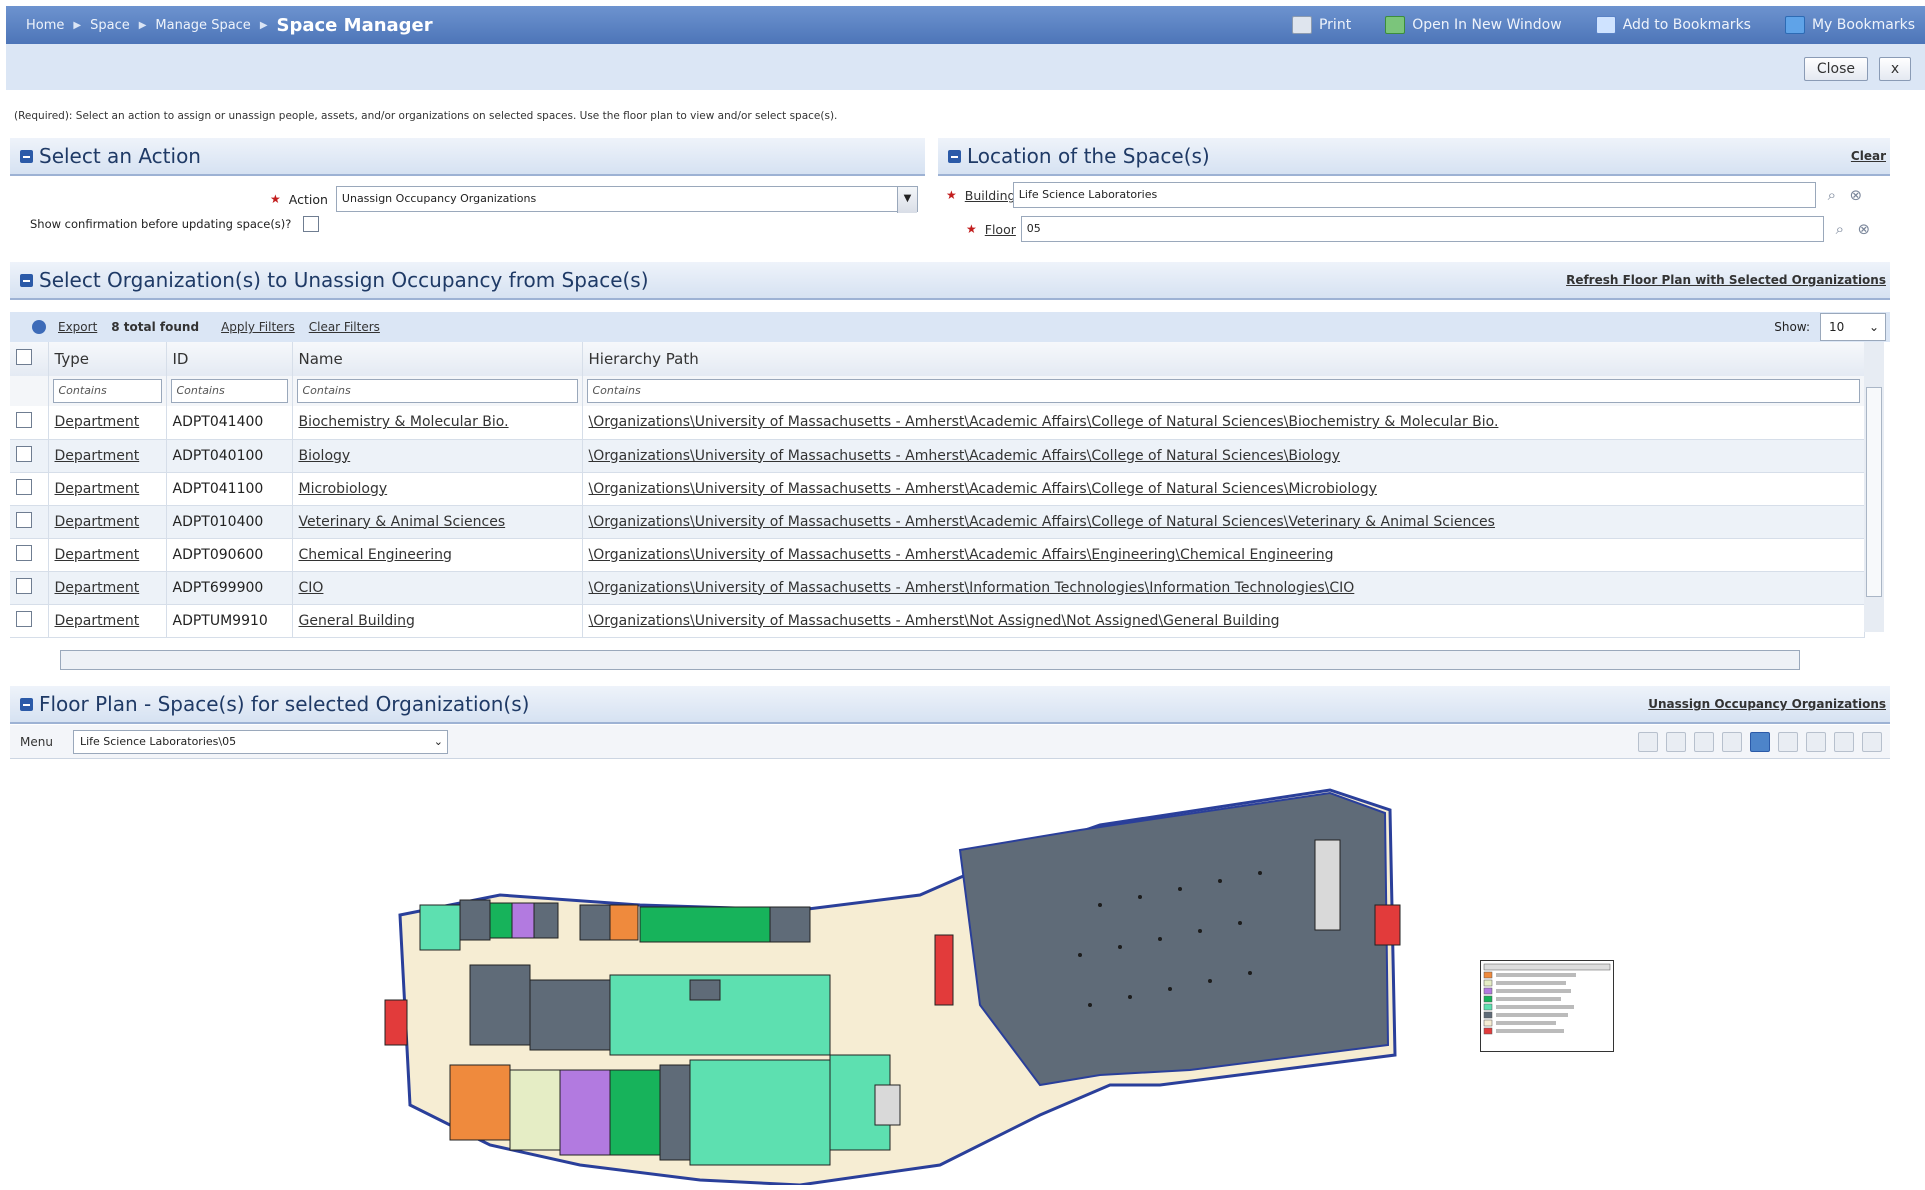 Image resolution: width=1925 pixels, height=1190 pixels. What do you see at coordinates (437, 391) in the screenshot?
I see `name-filter-input: Contains` at bounding box center [437, 391].